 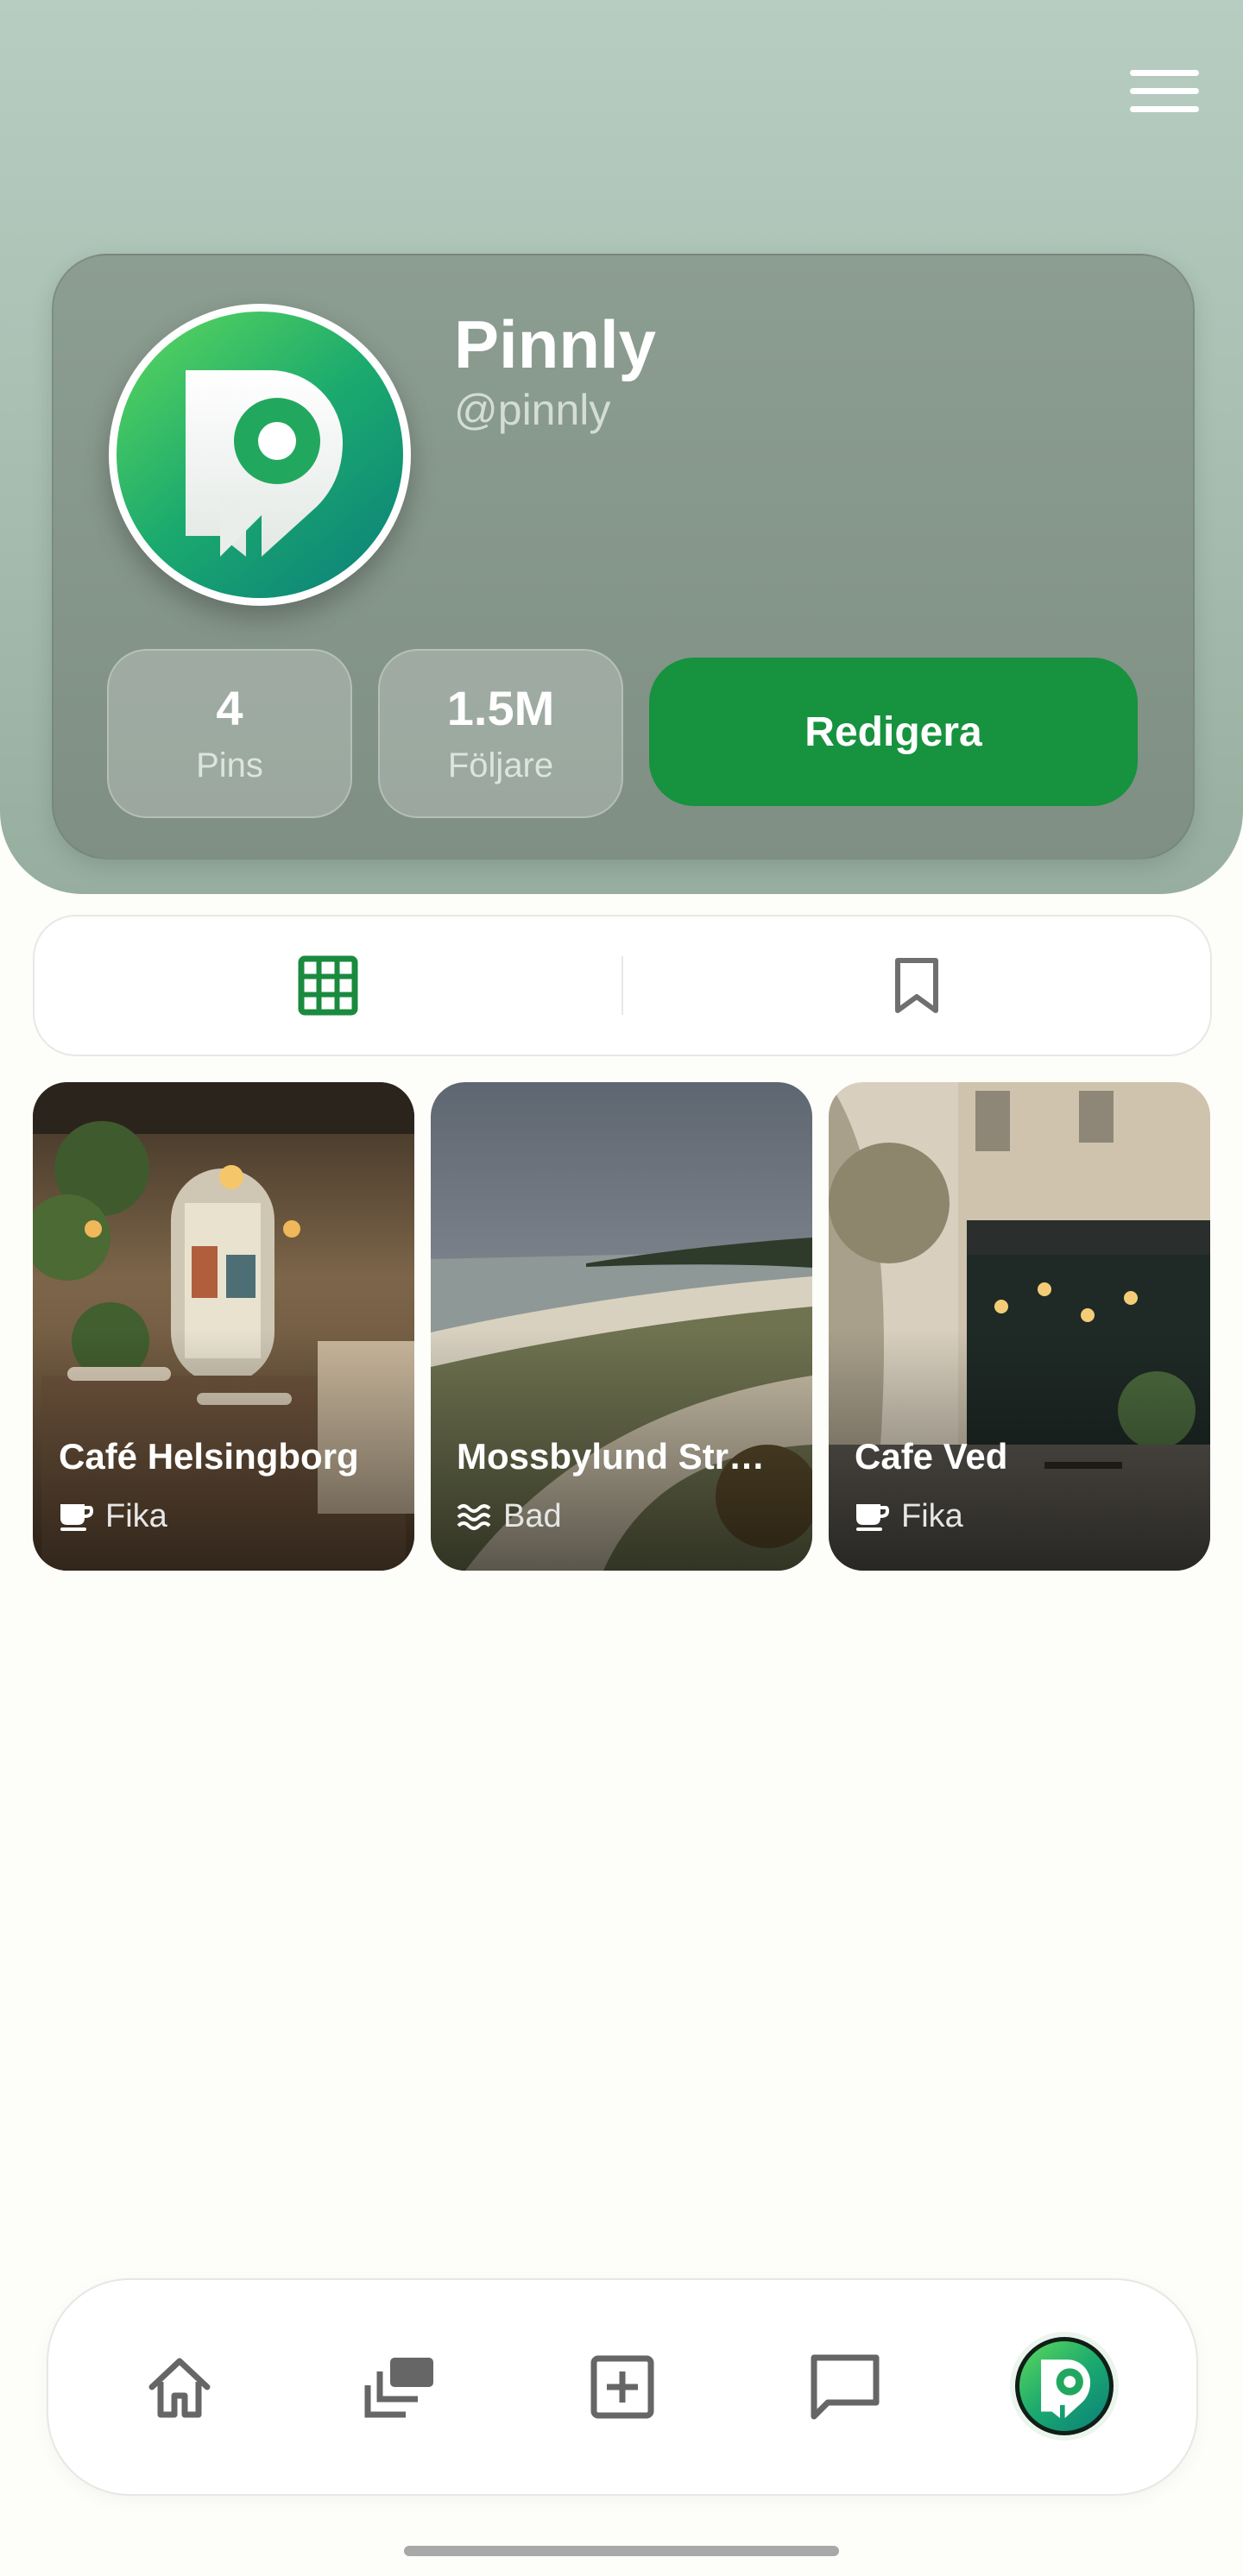 What do you see at coordinates (1019, 1327) in the screenshot?
I see `pin-card: Cafe Ved Fika` at bounding box center [1019, 1327].